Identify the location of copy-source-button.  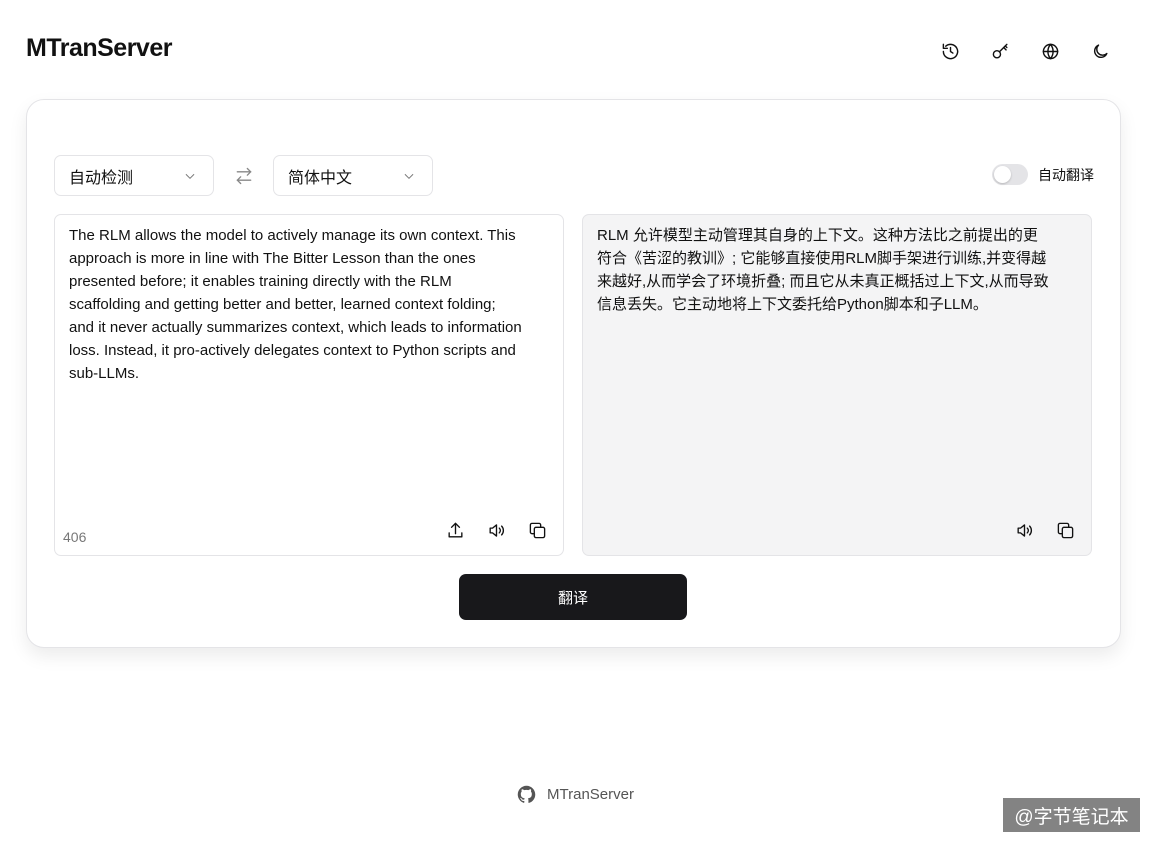
(537, 530).